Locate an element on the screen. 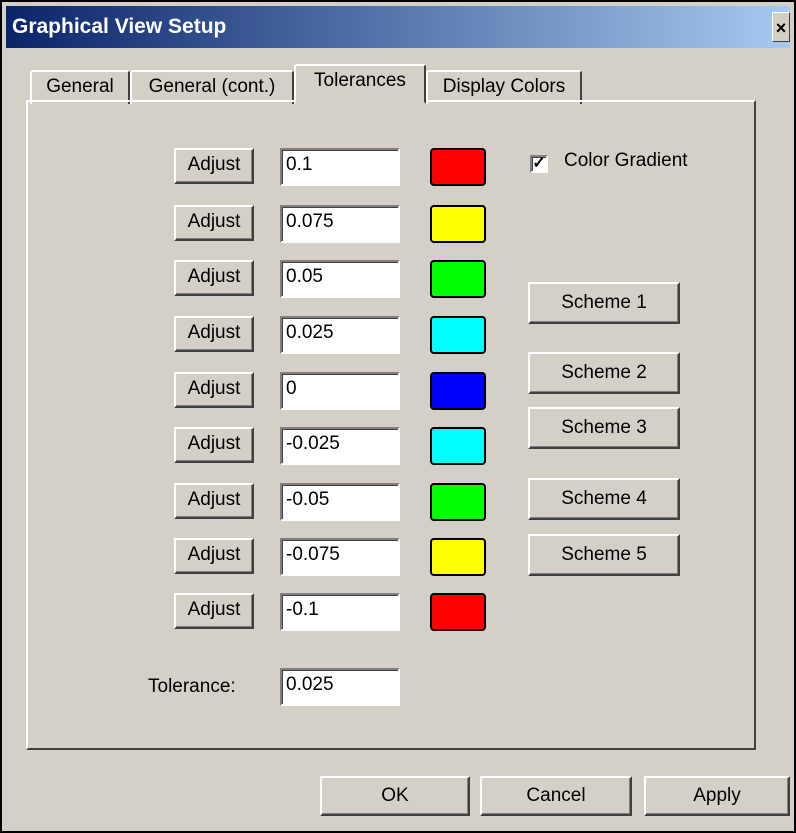 Image resolution: width=796 pixels, height=833 pixels. tab-general-cont-label: General (cont.) is located at coordinates (212, 86).